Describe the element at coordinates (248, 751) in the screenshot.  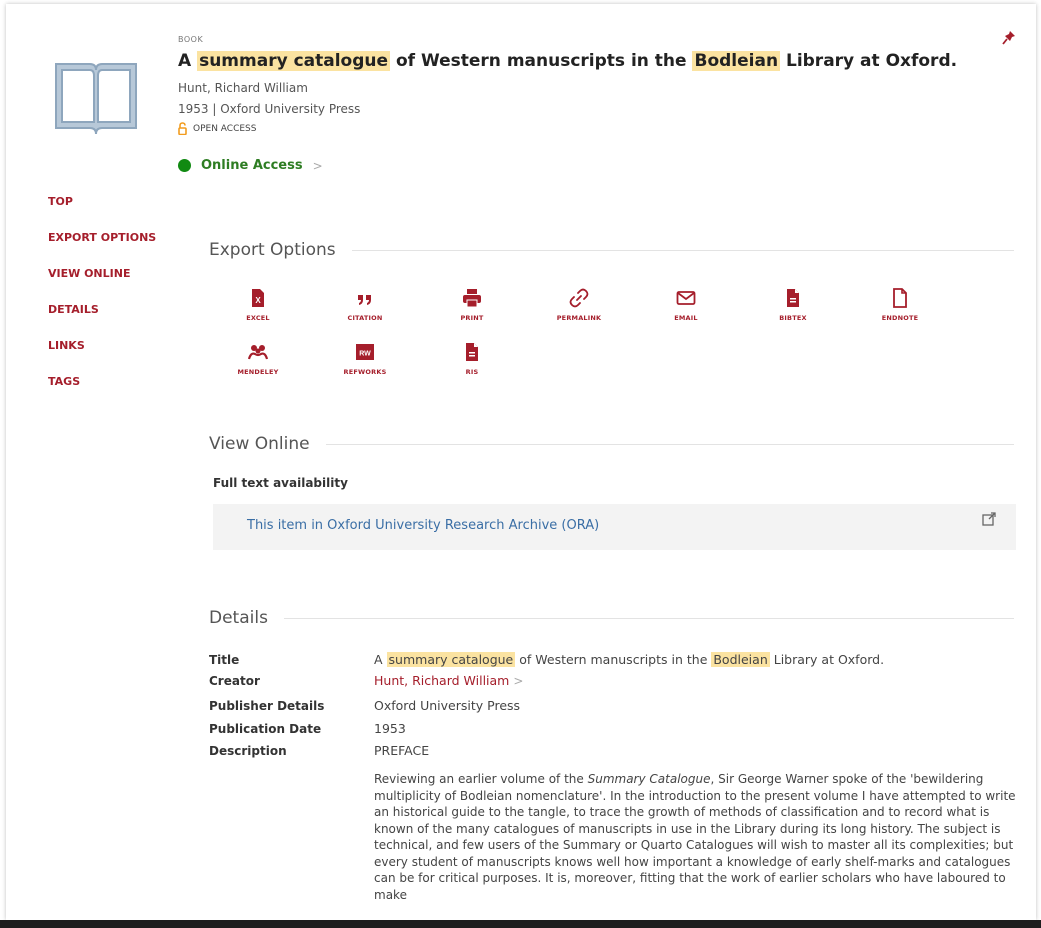
I see `detail-description-label: Description` at that location.